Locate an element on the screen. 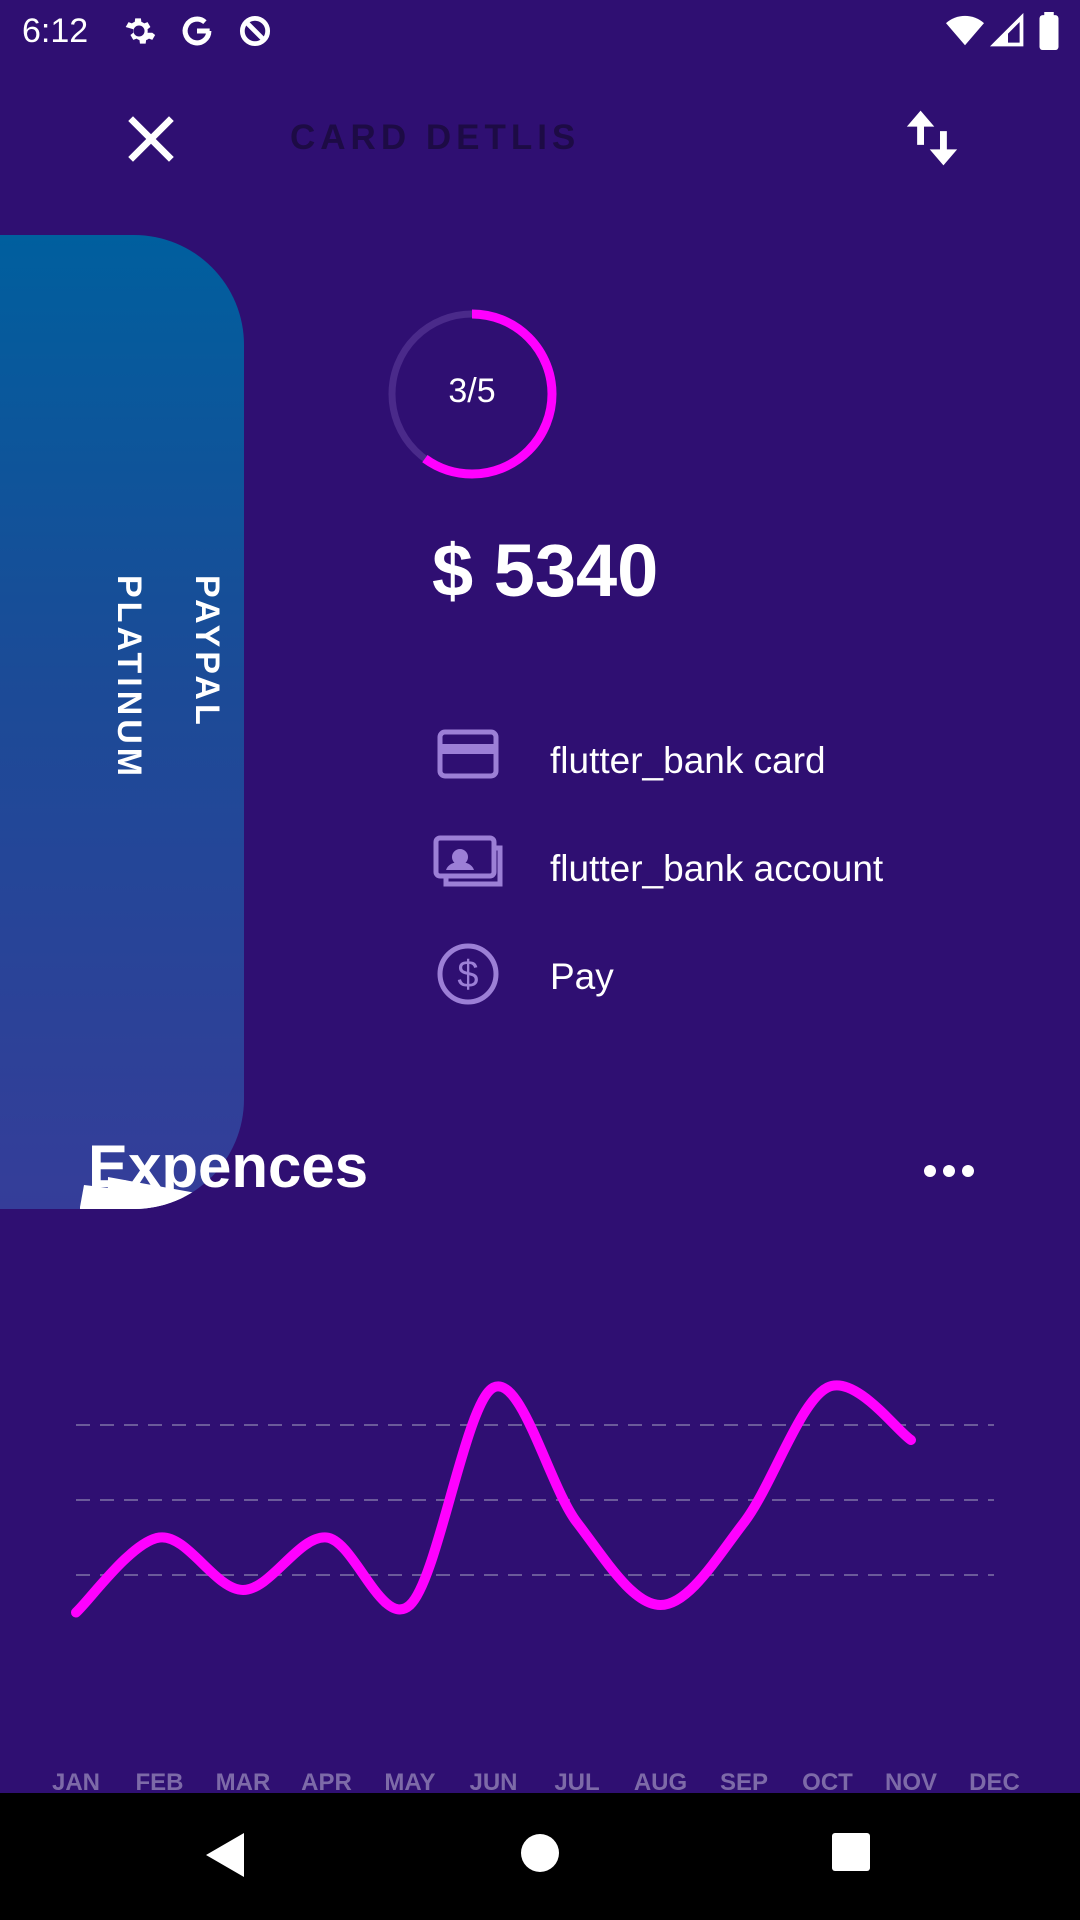  x-tick-feb: FEB is located at coordinates (160, 1782).